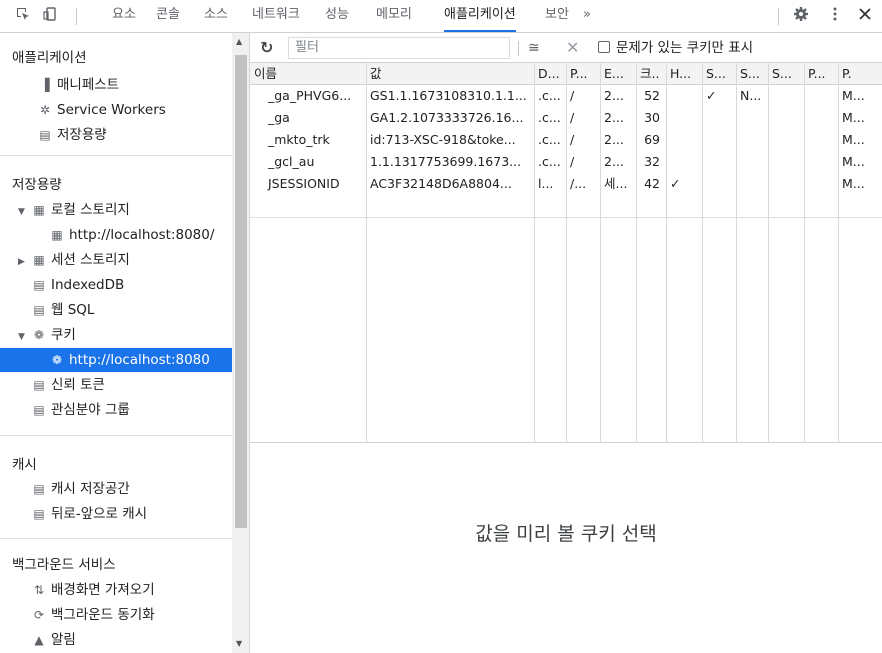  Describe the element at coordinates (652, 161) in the screenshot. I see `table-cell: 32` at that location.